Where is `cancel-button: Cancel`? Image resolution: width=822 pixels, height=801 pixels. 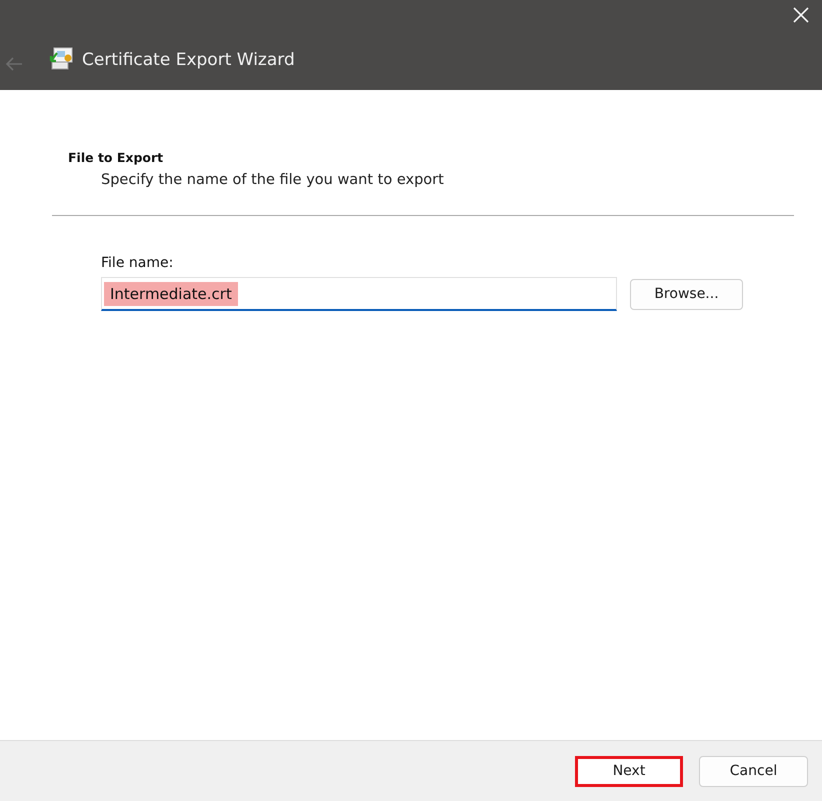 cancel-button: Cancel is located at coordinates (753, 771).